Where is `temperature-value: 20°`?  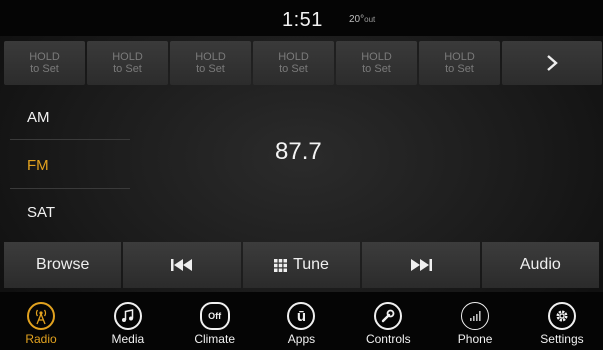 temperature-value: 20° is located at coordinates (357, 19).